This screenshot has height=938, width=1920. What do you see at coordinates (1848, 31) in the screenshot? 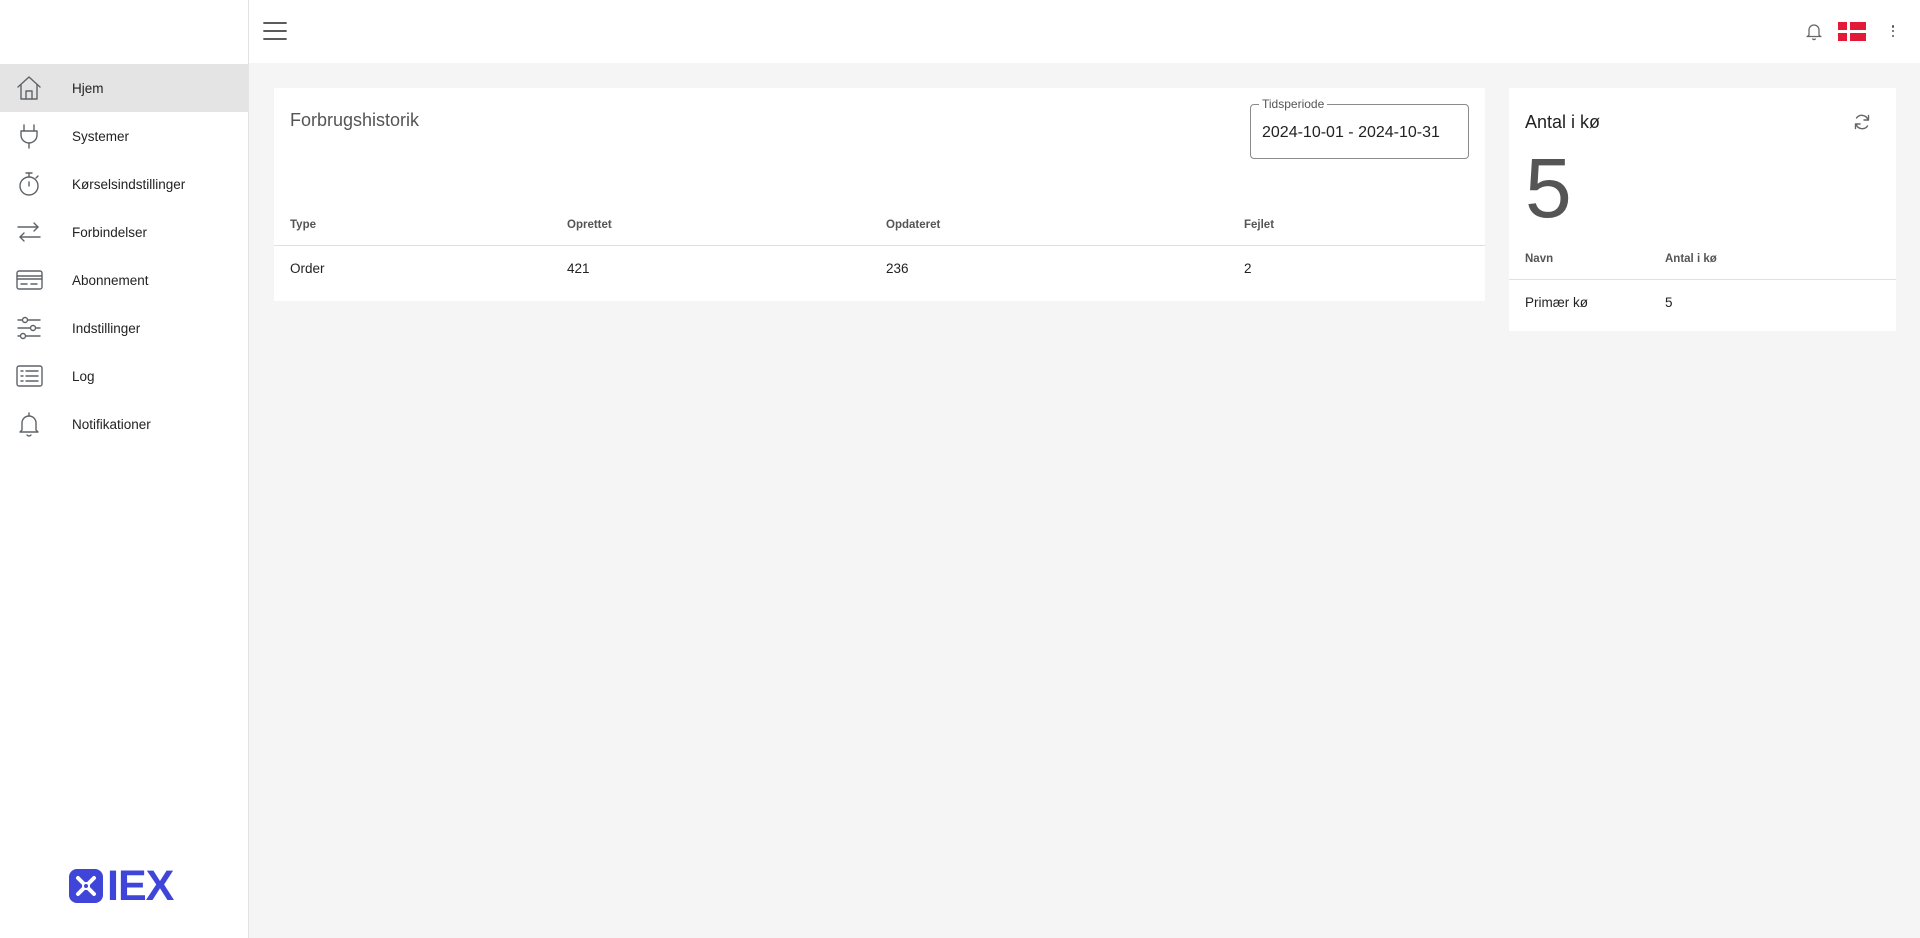
I see `flag-cross-vertical` at bounding box center [1848, 31].